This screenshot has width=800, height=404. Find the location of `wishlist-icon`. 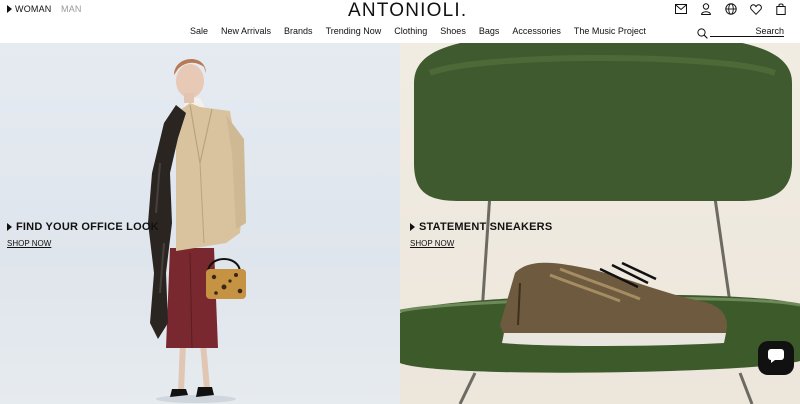

wishlist-icon is located at coordinates (756, 9).